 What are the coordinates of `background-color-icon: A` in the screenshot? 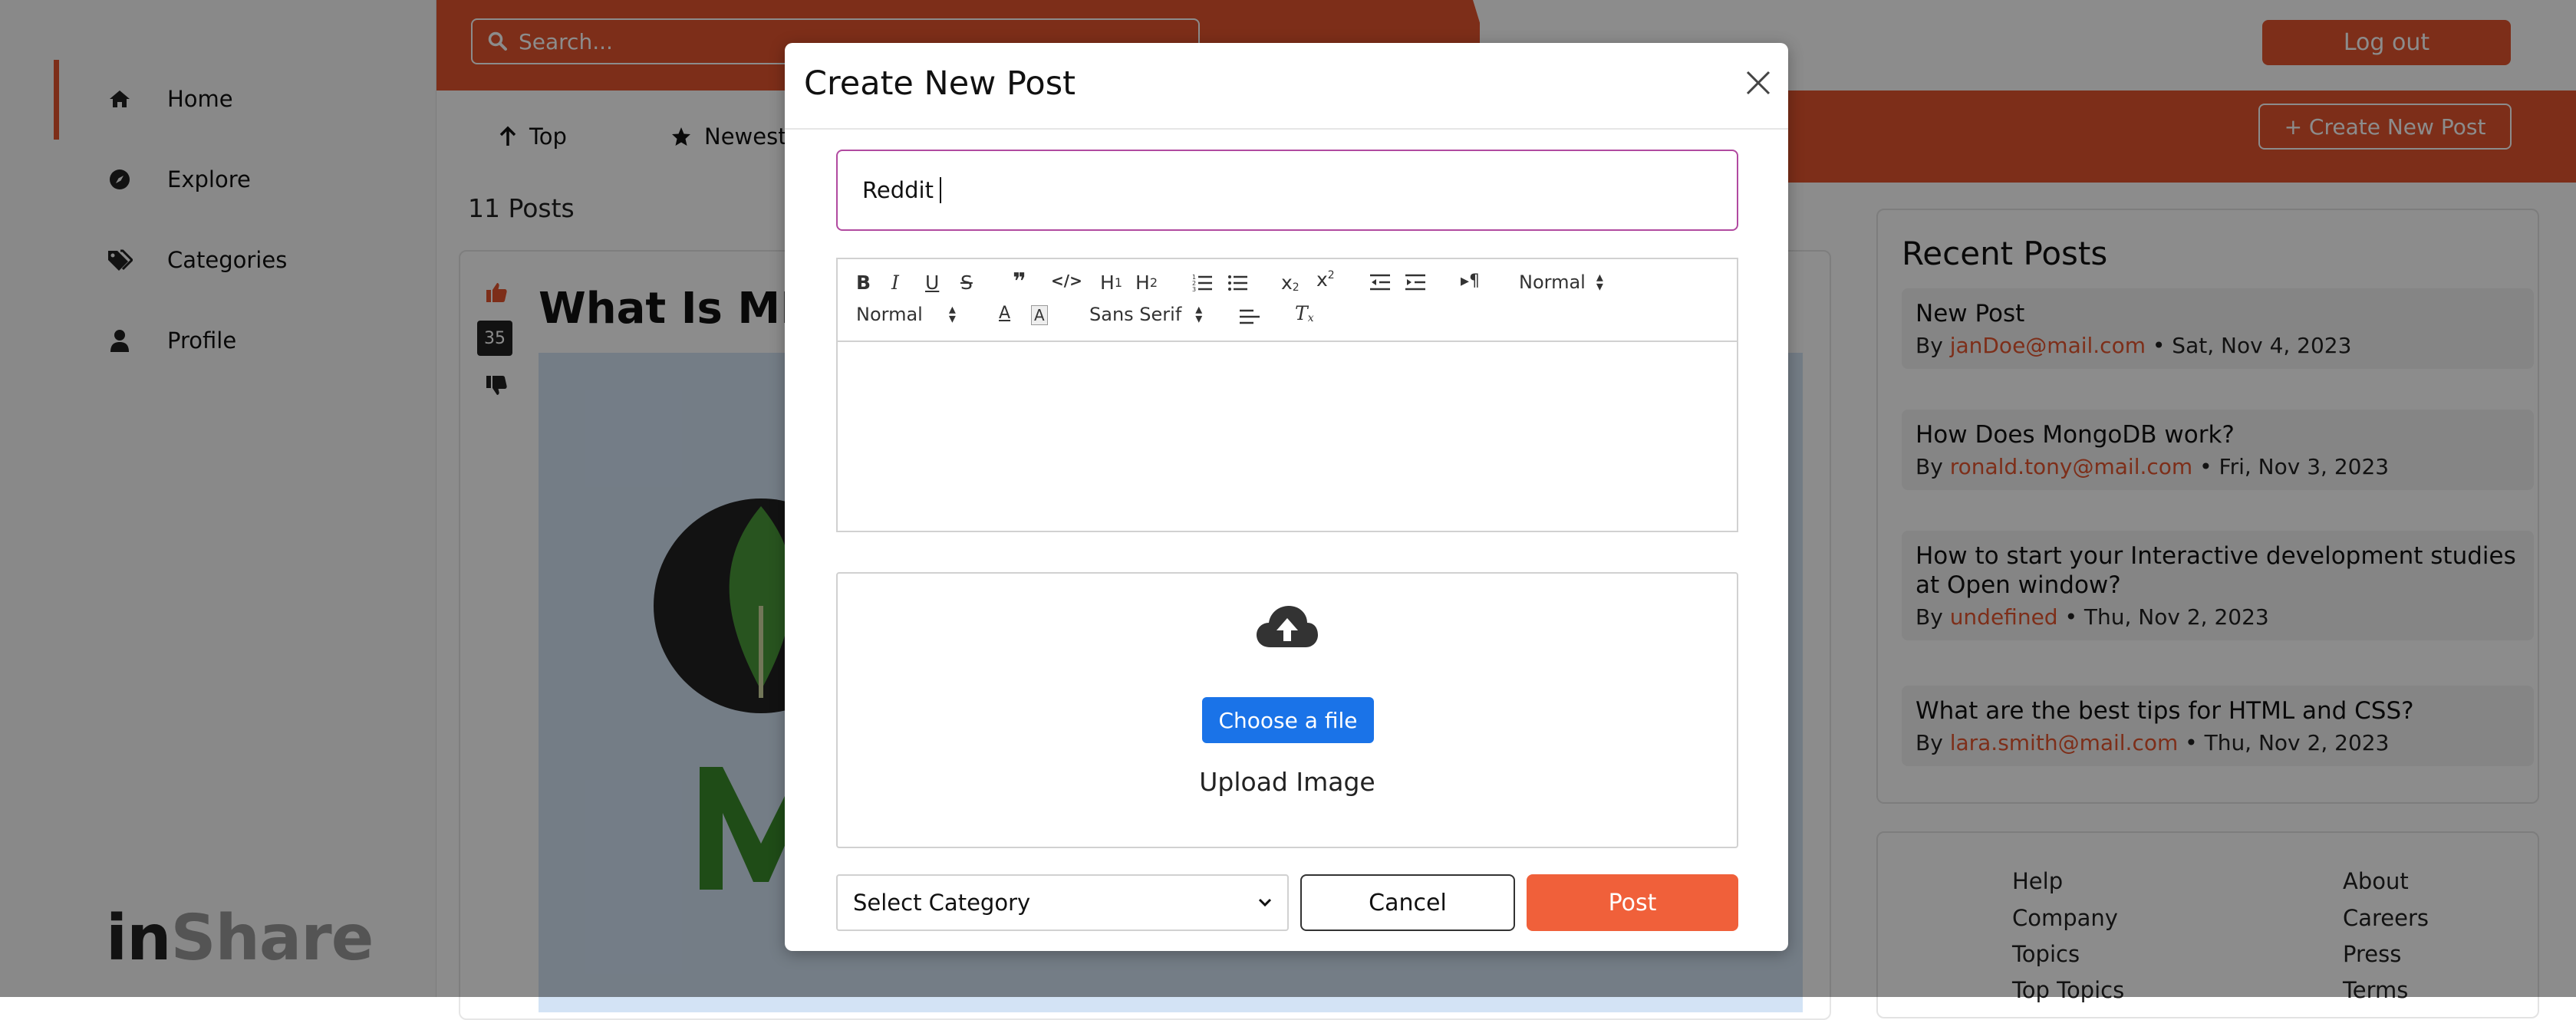 It's located at (1039, 315).